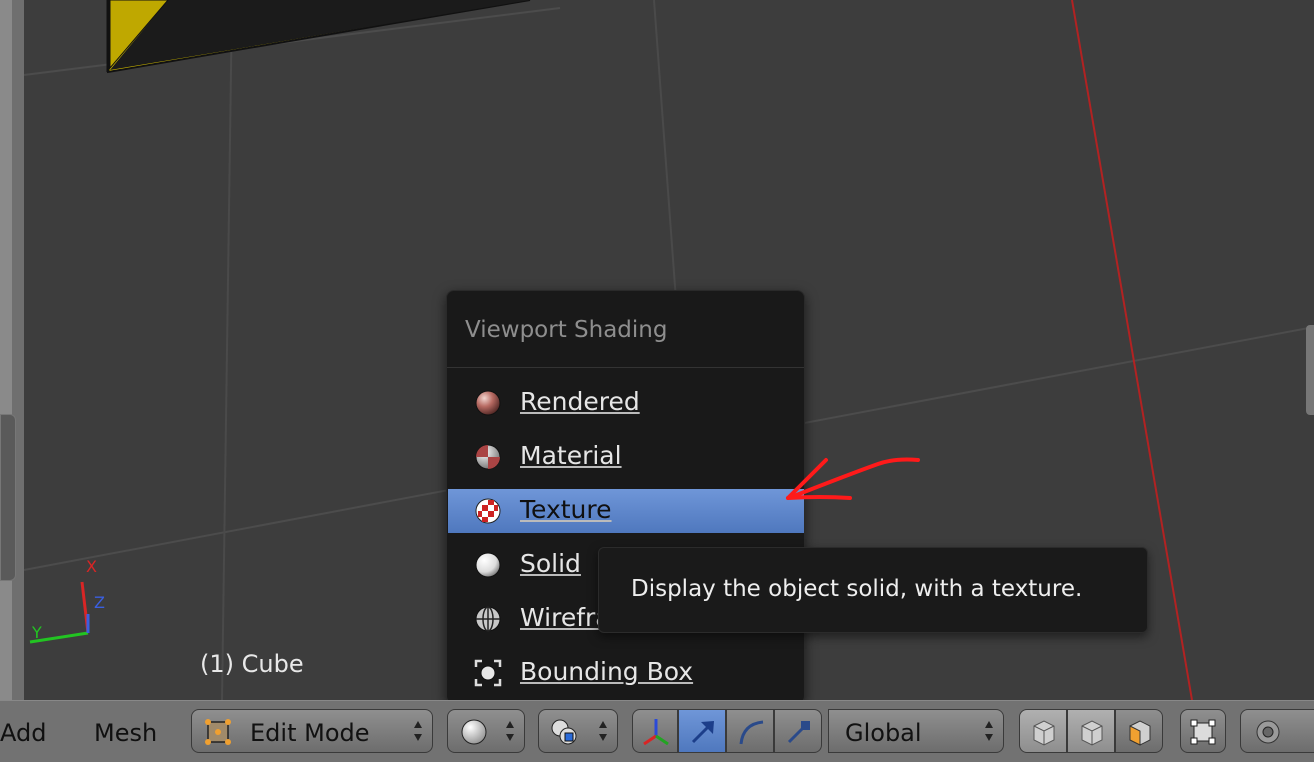 The height and width of the screenshot is (762, 1314). What do you see at coordinates (1310, 370) in the screenshot?
I see `properties-tab` at bounding box center [1310, 370].